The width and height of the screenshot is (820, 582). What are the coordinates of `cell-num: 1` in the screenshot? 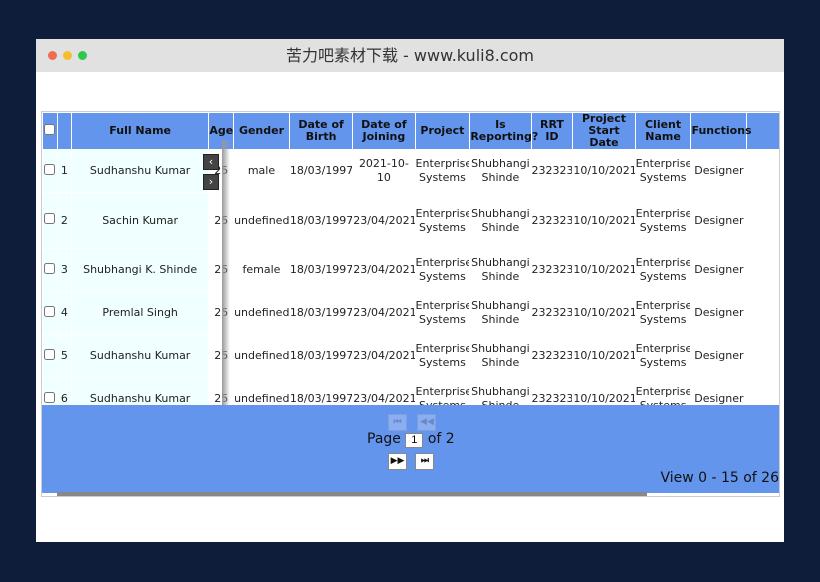 It's located at (64, 171).